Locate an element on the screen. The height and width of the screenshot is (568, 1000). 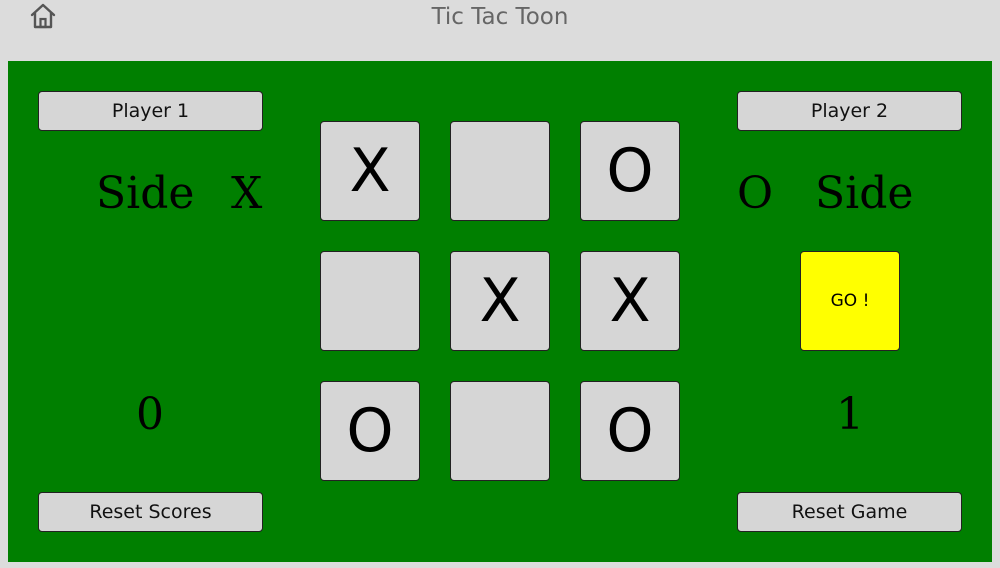
go-button: GO ! is located at coordinates (850, 301).